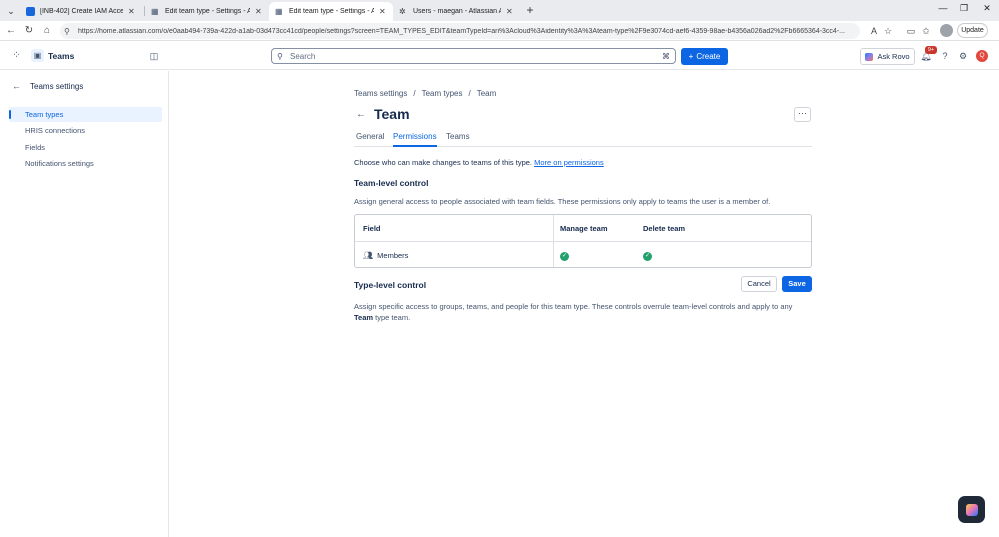  I want to click on teams-logo-icon: ▣, so click(37, 55).